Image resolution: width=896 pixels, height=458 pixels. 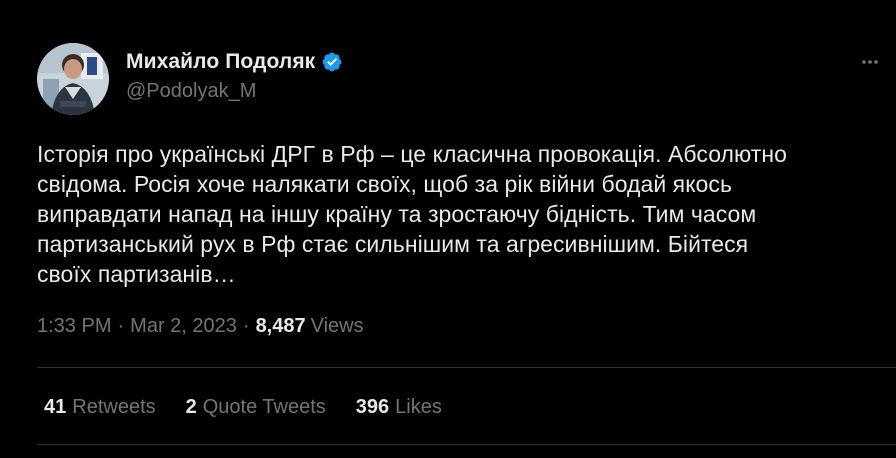 What do you see at coordinates (870, 62) in the screenshot?
I see `more-options-icon` at bounding box center [870, 62].